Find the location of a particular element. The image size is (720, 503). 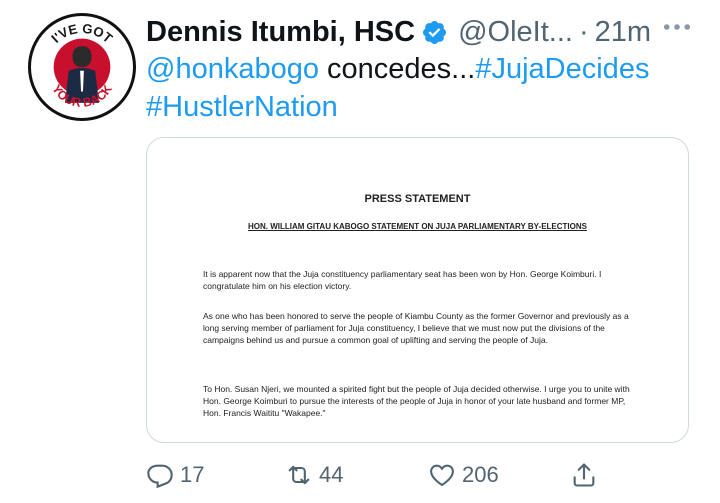

avatar: I'VE GOT YOUR BACK is located at coordinates (82, 67).